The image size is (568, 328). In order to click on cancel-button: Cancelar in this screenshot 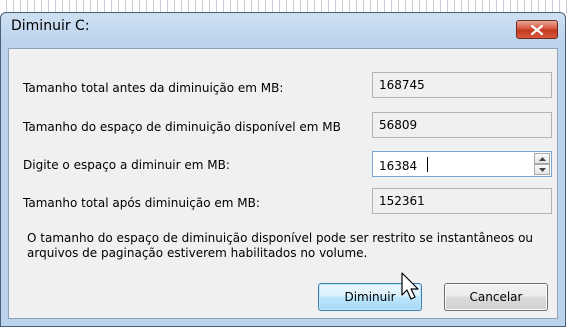, I will do `click(496, 297)`.